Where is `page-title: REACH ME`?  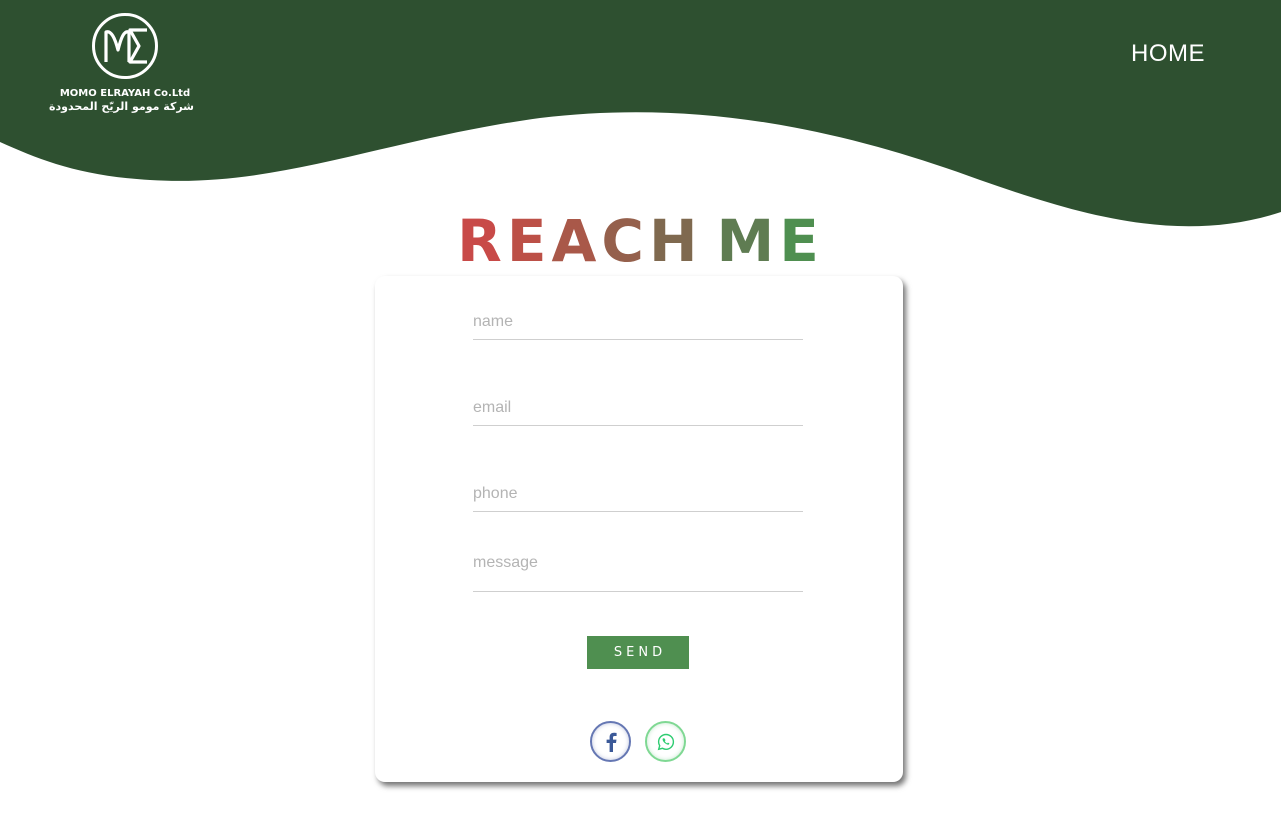
page-title: REACH ME is located at coordinates (640, 241).